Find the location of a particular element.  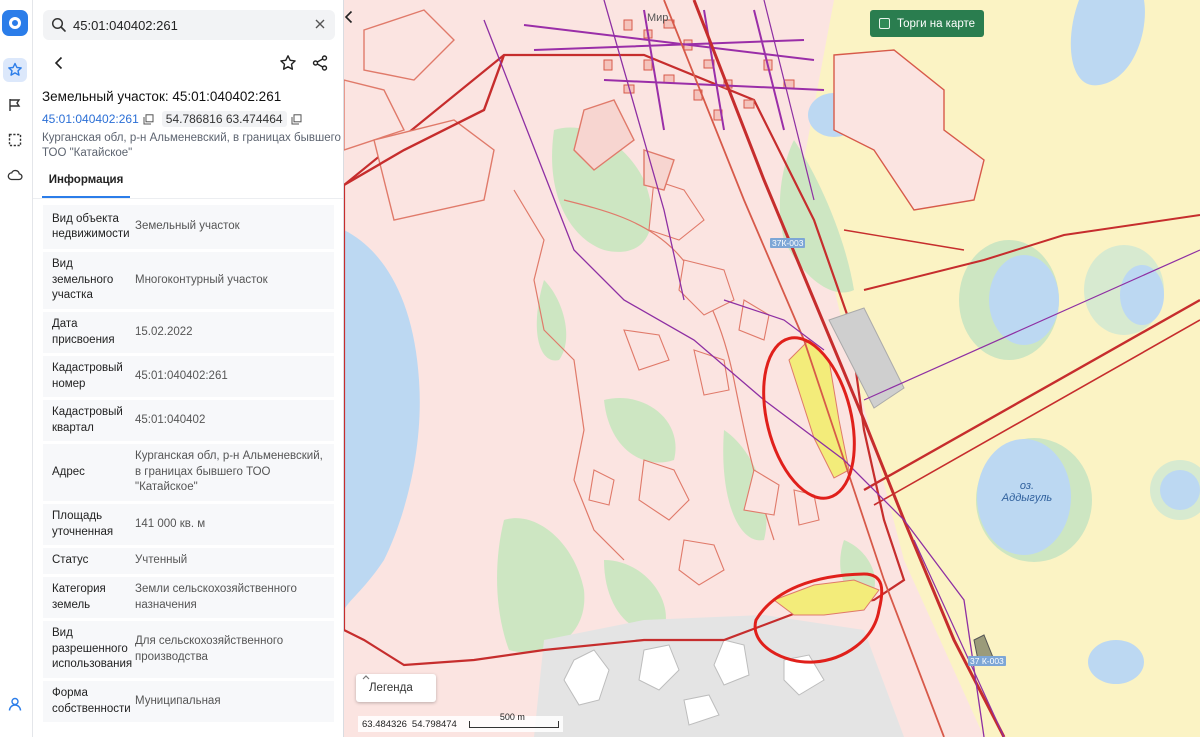

cadastral-coords-row: 45:01:040402:261 54.786816 63.474464 is located at coordinates (176, 119).